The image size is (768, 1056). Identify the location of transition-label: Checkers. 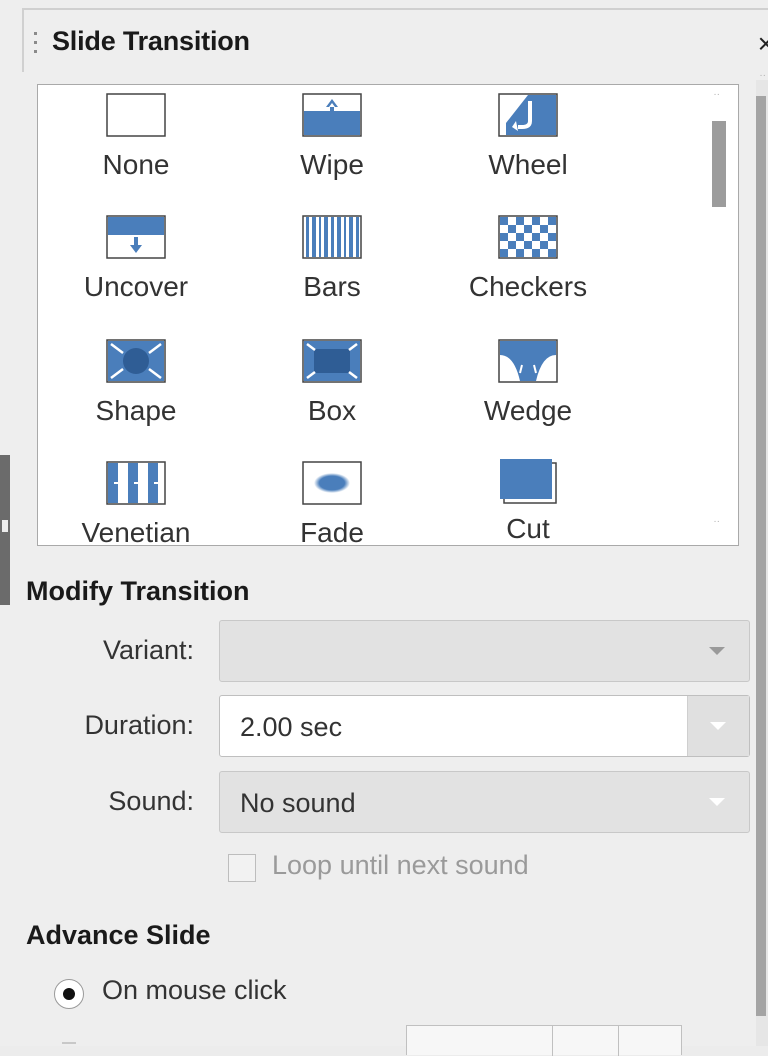
(528, 286).